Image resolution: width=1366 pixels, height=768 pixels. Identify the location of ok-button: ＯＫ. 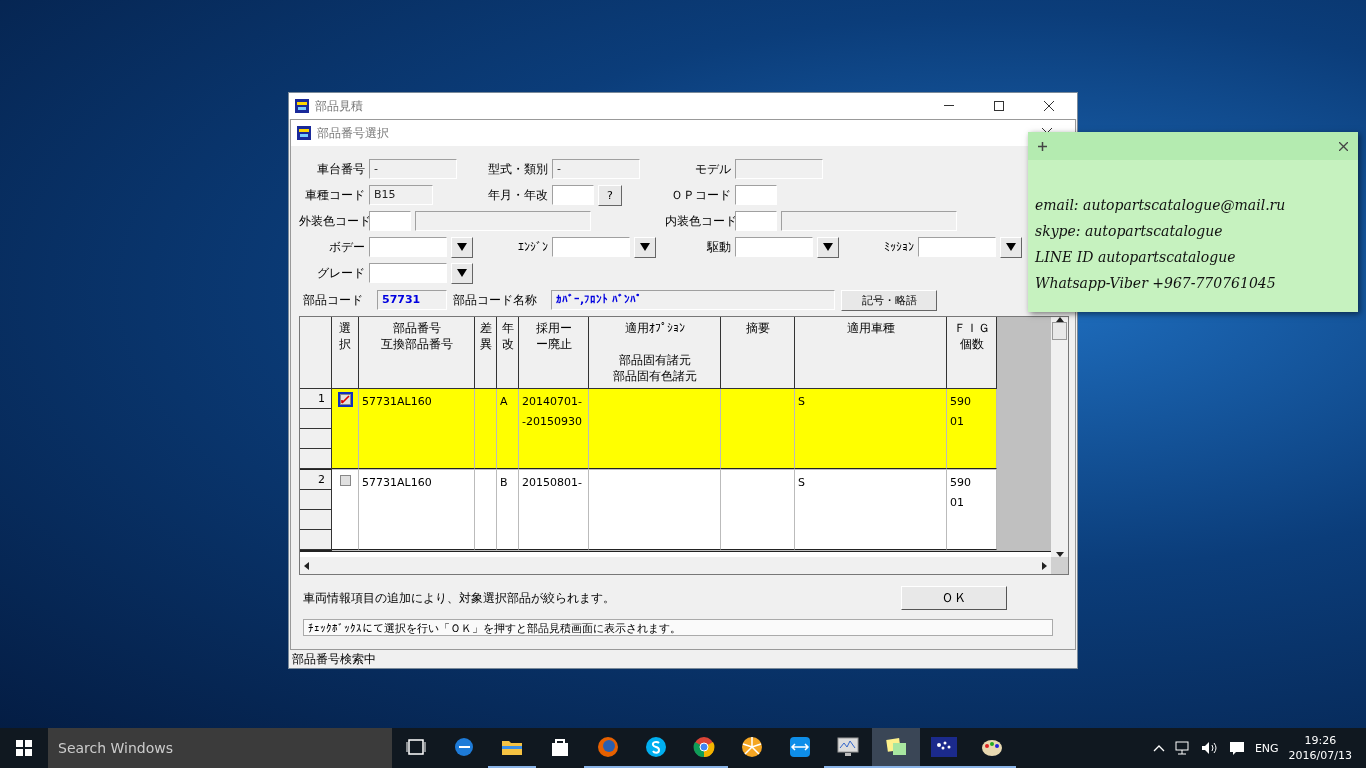
(954, 598).